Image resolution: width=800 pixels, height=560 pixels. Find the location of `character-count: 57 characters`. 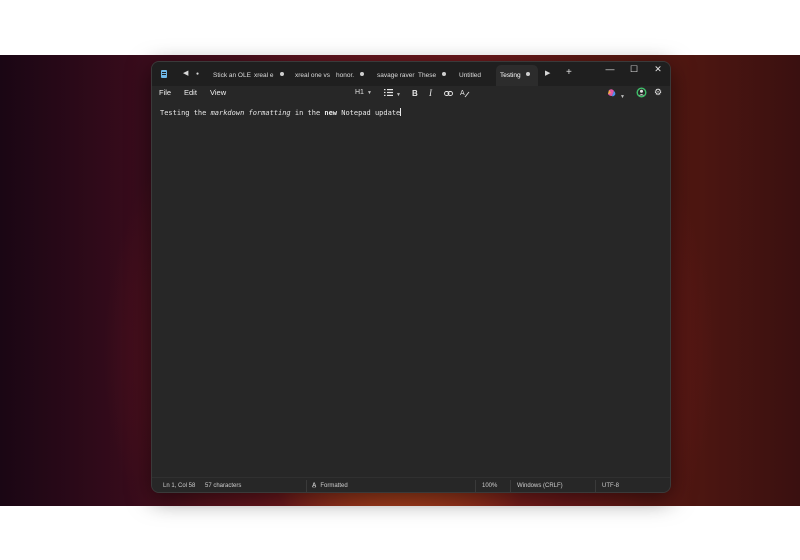

character-count: 57 characters is located at coordinates (223, 486).